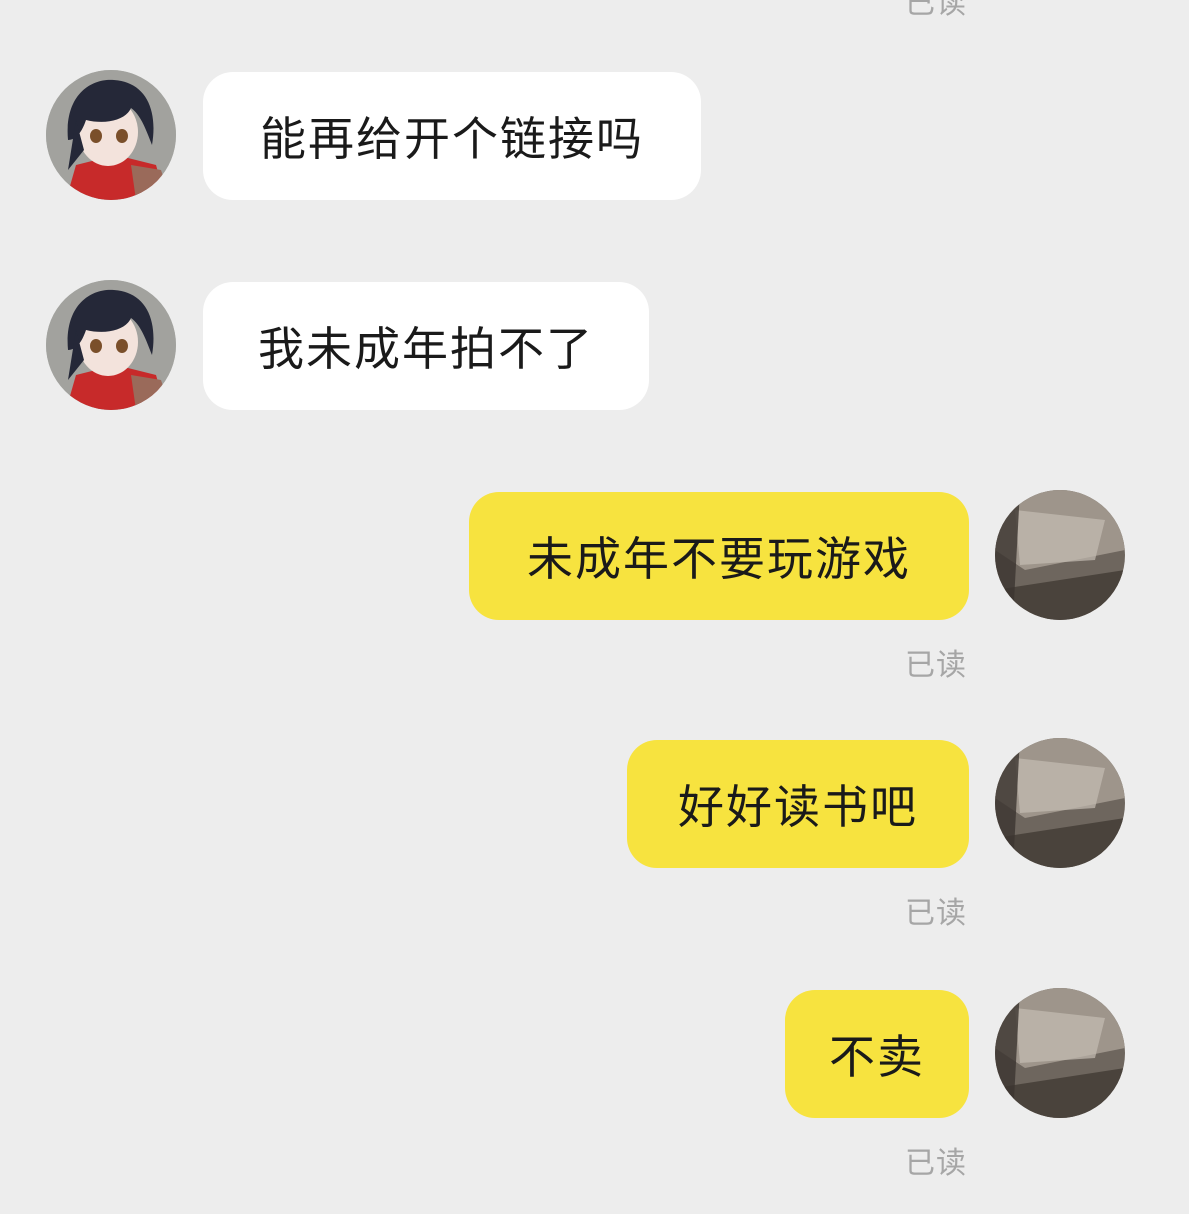  I want to click on message-bubble-incoming: 能再给开个链接吗, so click(452, 136).